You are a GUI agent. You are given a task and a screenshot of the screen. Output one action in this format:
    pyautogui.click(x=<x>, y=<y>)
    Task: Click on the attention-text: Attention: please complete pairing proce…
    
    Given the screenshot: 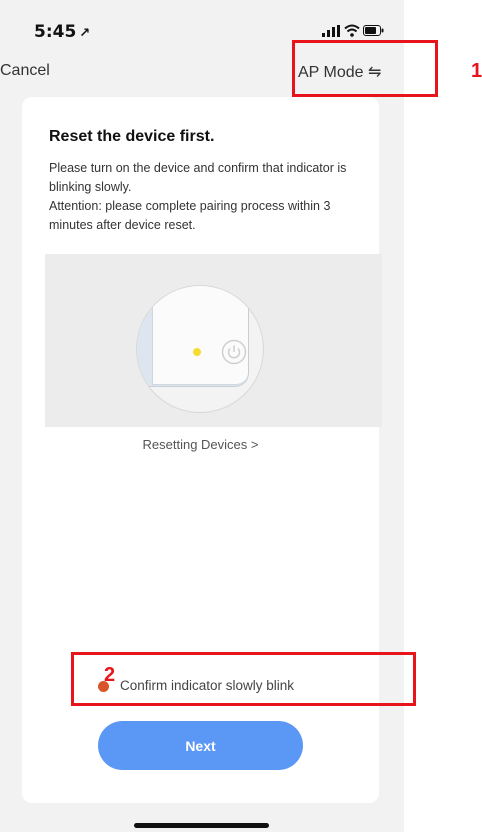 What is the action you would take?
    pyautogui.click(x=190, y=215)
    